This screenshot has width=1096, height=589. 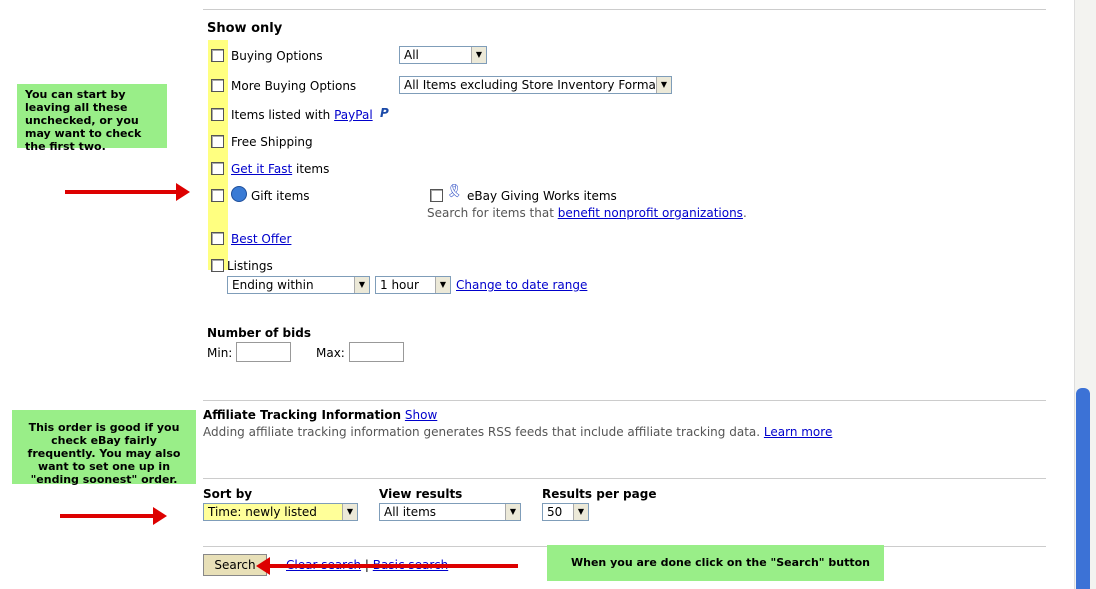 I want to click on paypal-option: Items listed with PayPal, so click(x=302, y=115).